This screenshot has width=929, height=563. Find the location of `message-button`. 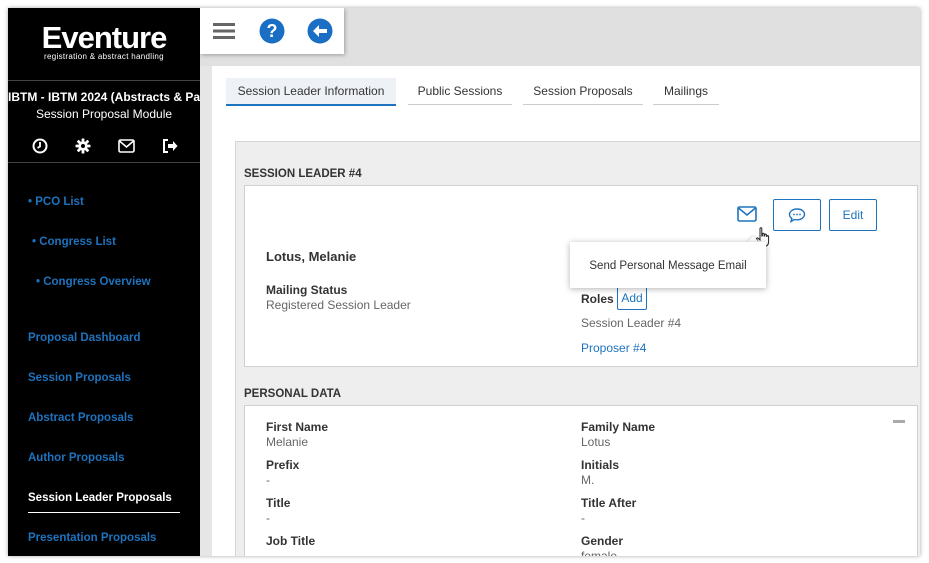

message-button is located at coordinates (797, 215).